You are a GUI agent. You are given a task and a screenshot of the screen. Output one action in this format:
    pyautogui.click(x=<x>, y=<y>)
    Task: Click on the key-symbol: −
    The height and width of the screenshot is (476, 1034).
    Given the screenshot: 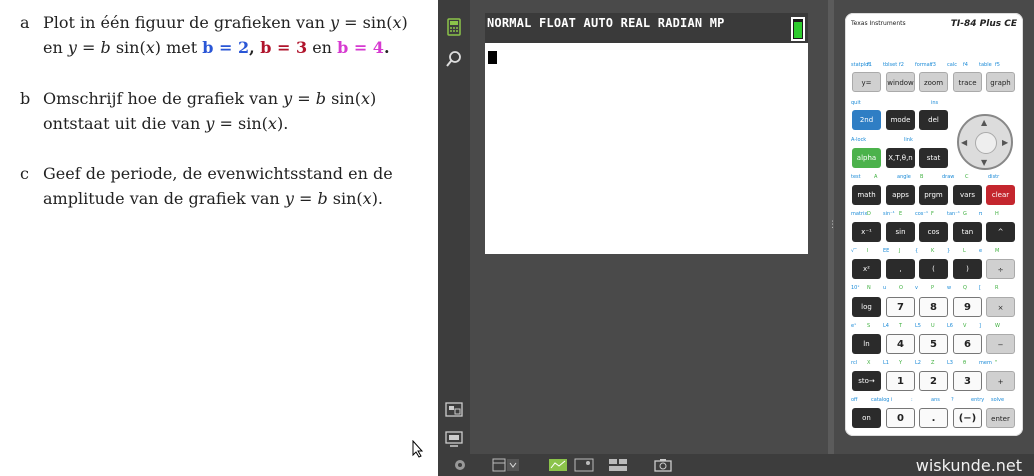 What is the action you would take?
    pyautogui.click(x=1000, y=344)
    